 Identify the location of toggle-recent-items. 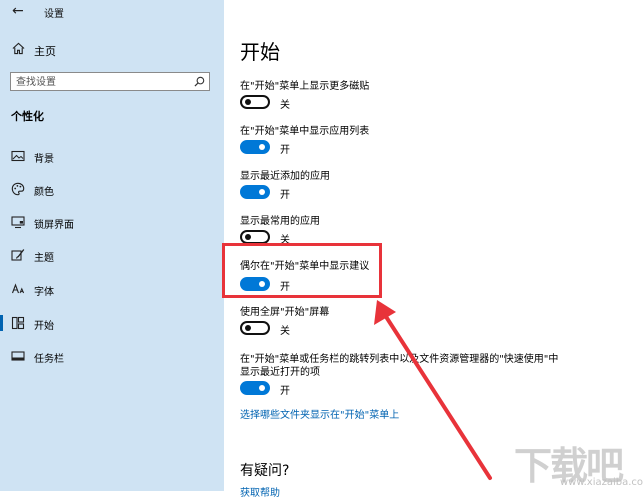
(255, 388).